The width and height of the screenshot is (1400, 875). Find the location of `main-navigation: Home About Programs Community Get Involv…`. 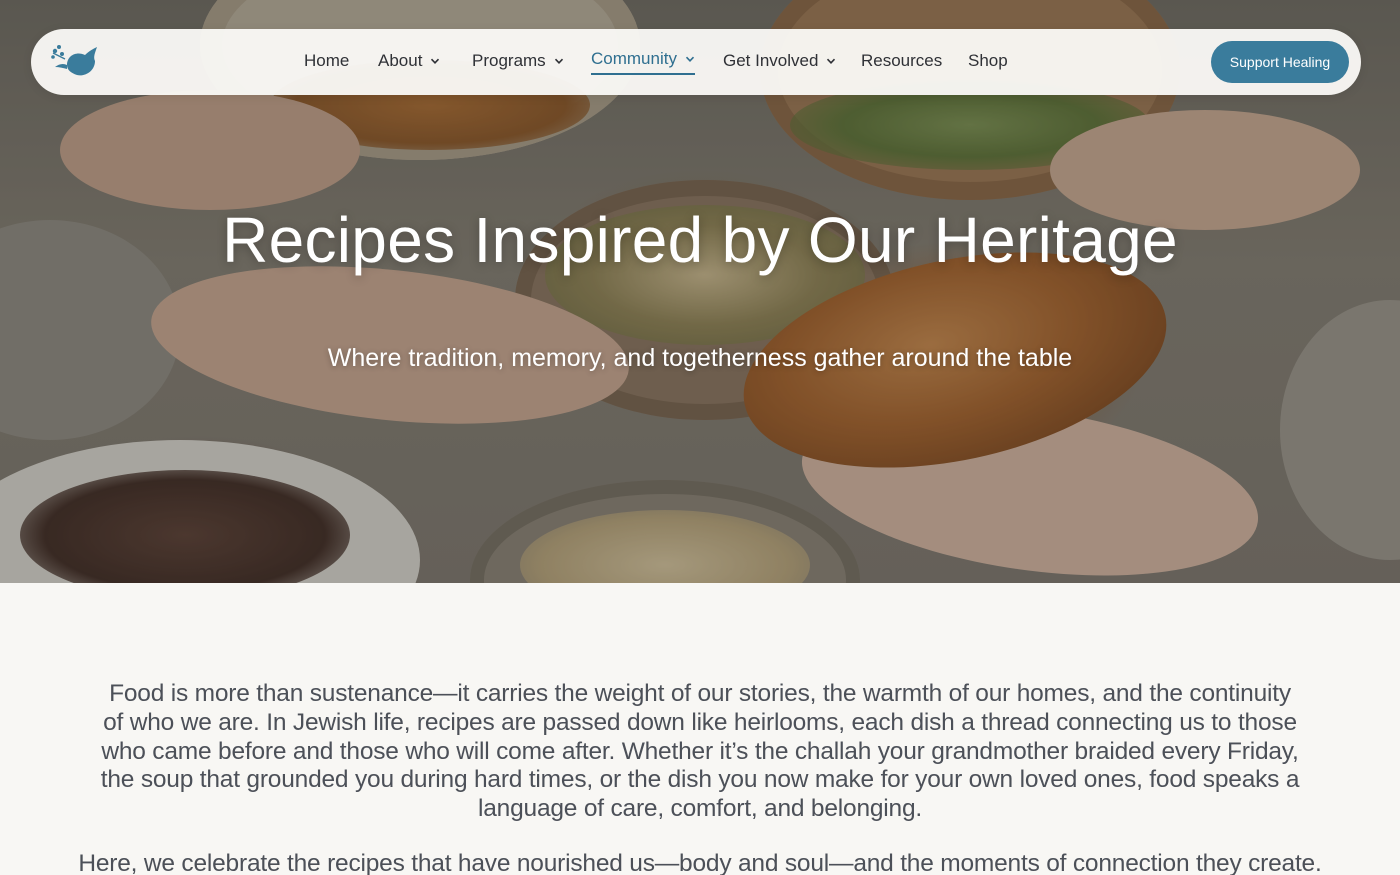

main-navigation: Home About Programs Community Get Involv… is located at coordinates (696, 62).